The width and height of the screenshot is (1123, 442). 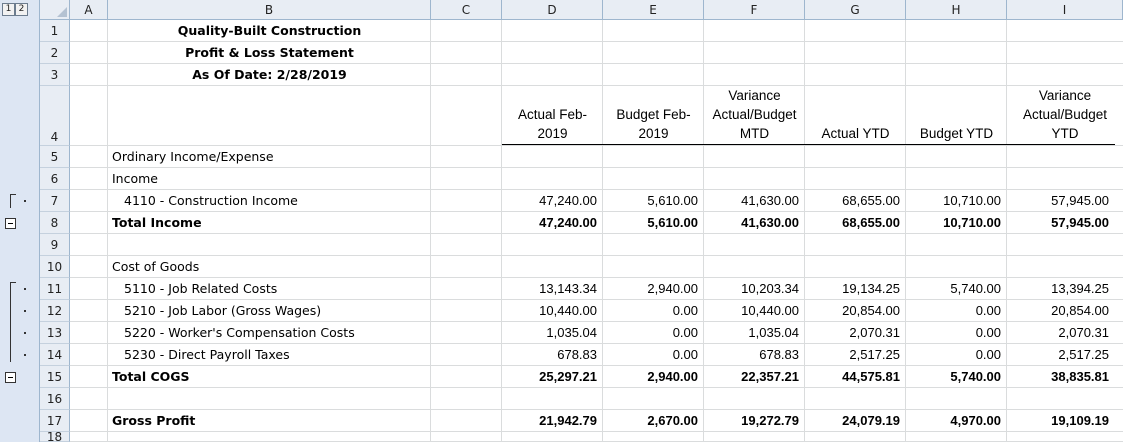 I want to click on column-heading-e: Budget Feb- 2019, so click(x=653, y=124).